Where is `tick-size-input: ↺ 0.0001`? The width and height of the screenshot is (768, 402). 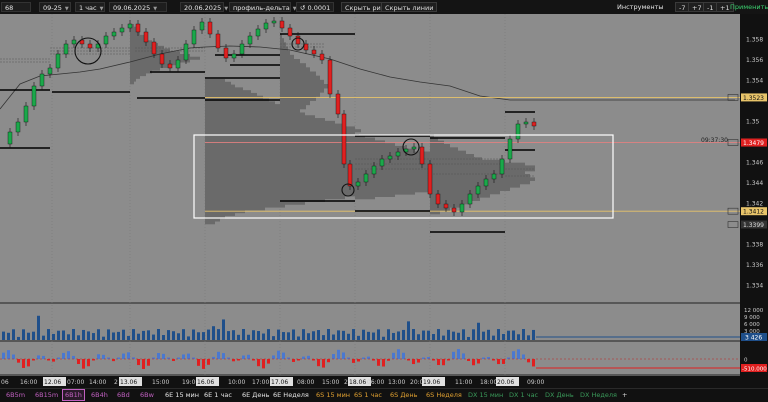
tick-size-input: ↺ 0.0001 is located at coordinates (315, 7).